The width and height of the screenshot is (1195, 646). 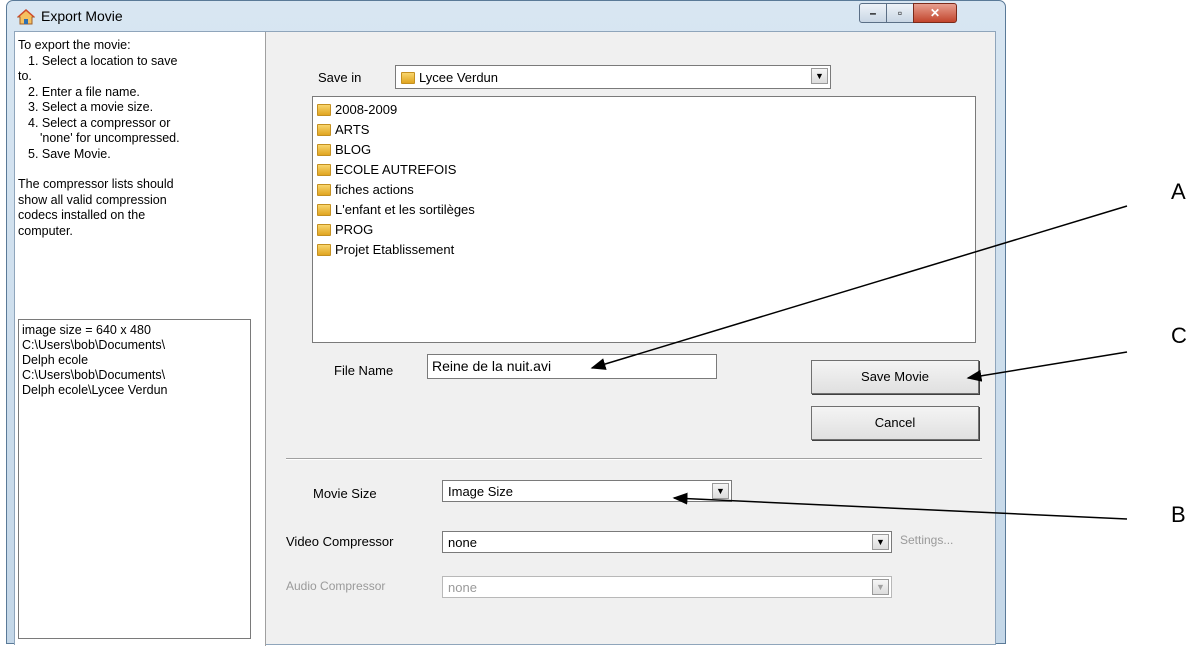 What do you see at coordinates (1047, 366) in the screenshot?
I see `arrow-c` at bounding box center [1047, 366].